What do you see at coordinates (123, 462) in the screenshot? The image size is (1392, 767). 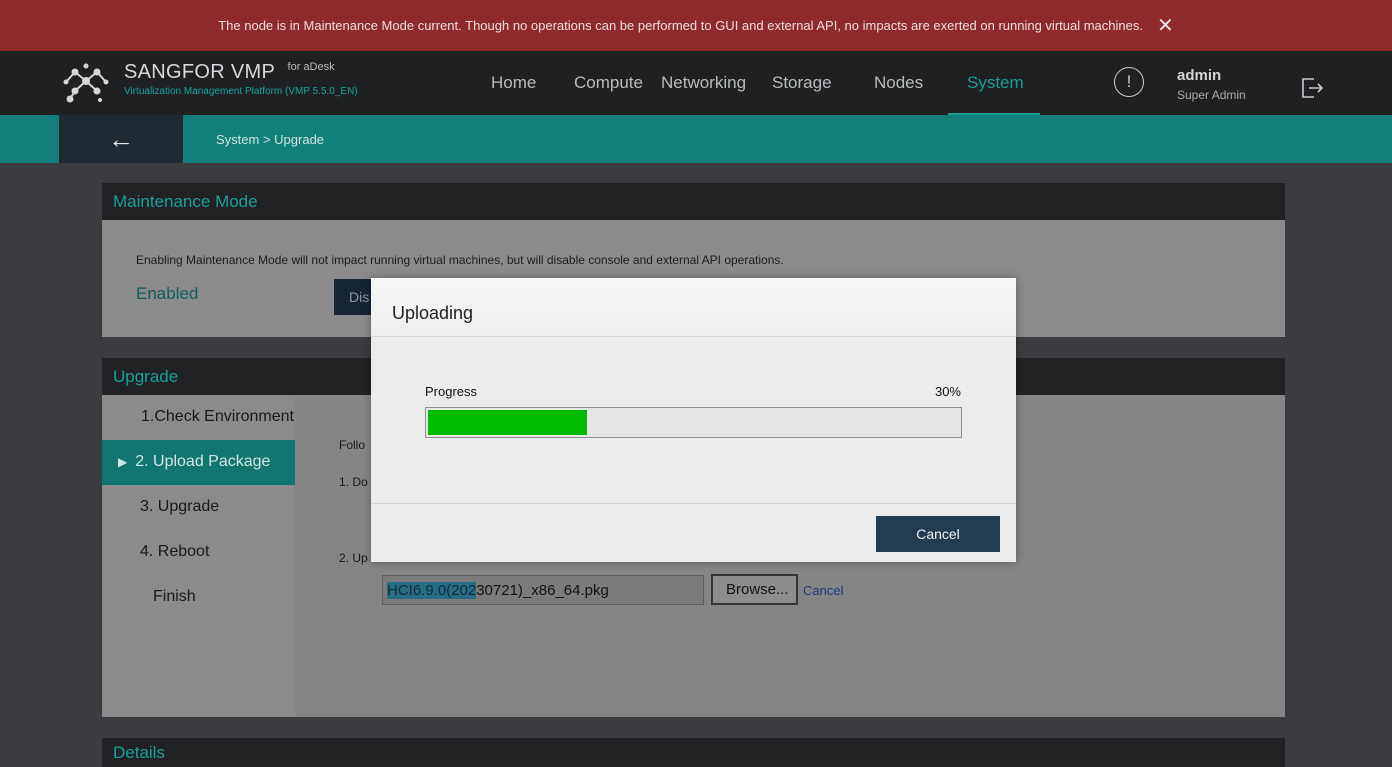 I see `play-arrow-icon: ▶` at bounding box center [123, 462].